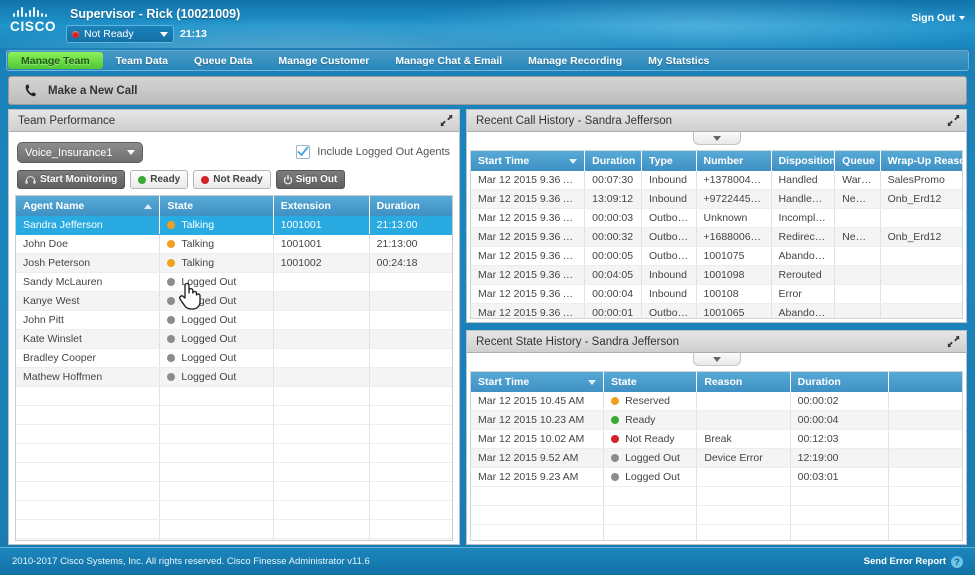 Image resolution: width=975 pixels, height=575 pixels. Describe the element at coordinates (223, 60) in the screenshot. I see `nav-tab-queue-data: Queue Data` at that location.